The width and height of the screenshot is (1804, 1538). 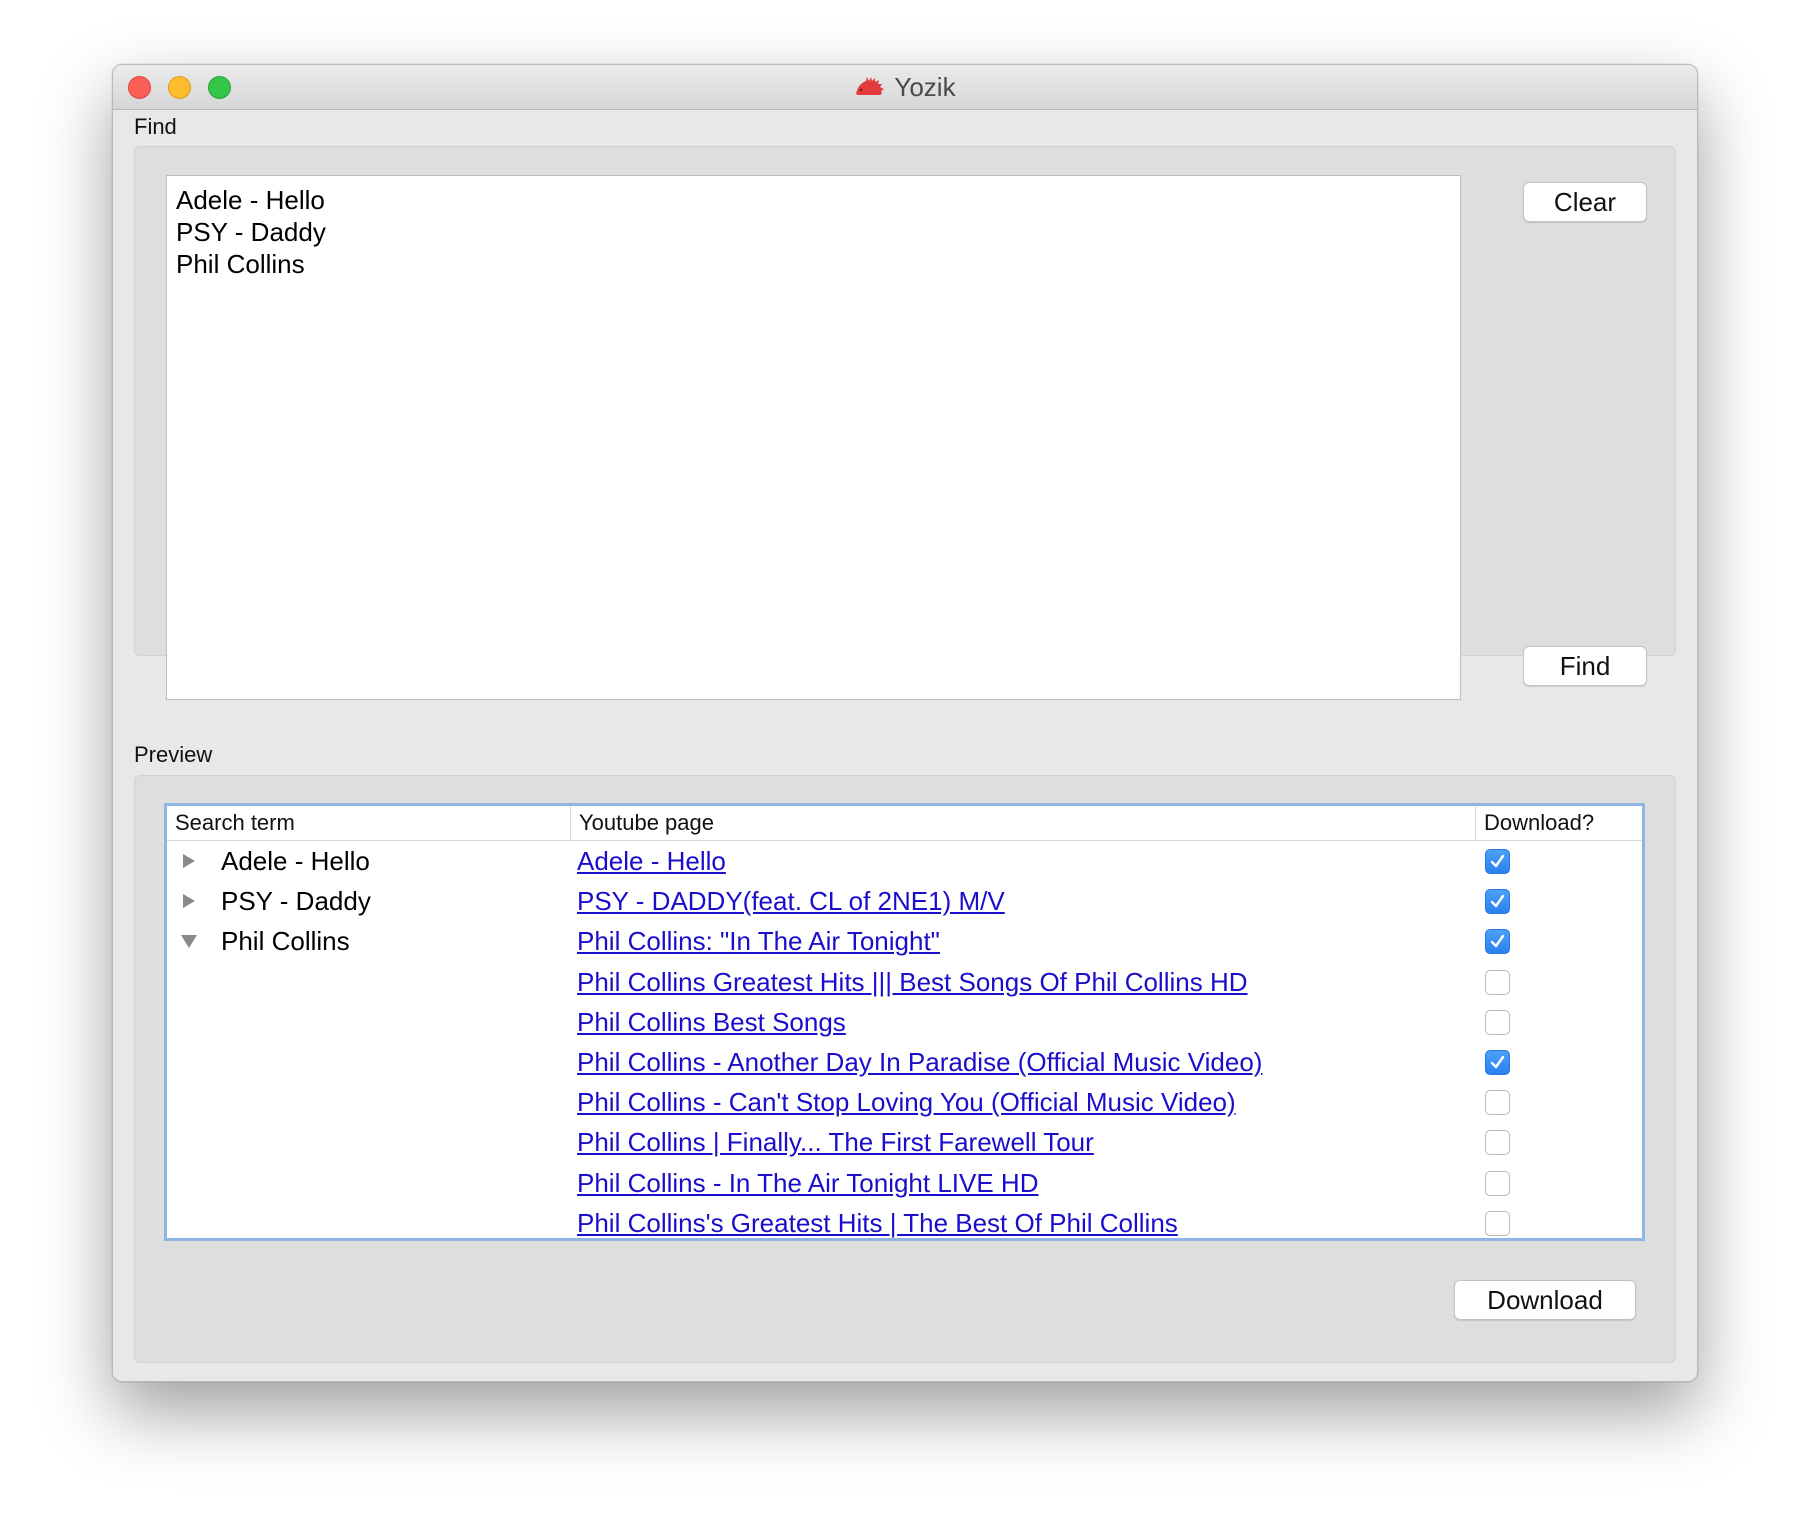 What do you see at coordinates (250, 200) in the screenshot?
I see `search-term-line: Adele - Hello` at bounding box center [250, 200].